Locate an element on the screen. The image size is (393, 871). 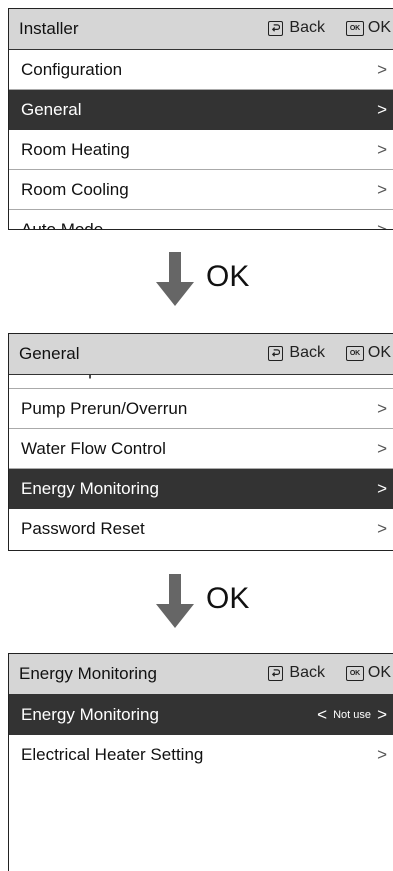
transition-ok-2: OK is located at coordinates (215, 604).